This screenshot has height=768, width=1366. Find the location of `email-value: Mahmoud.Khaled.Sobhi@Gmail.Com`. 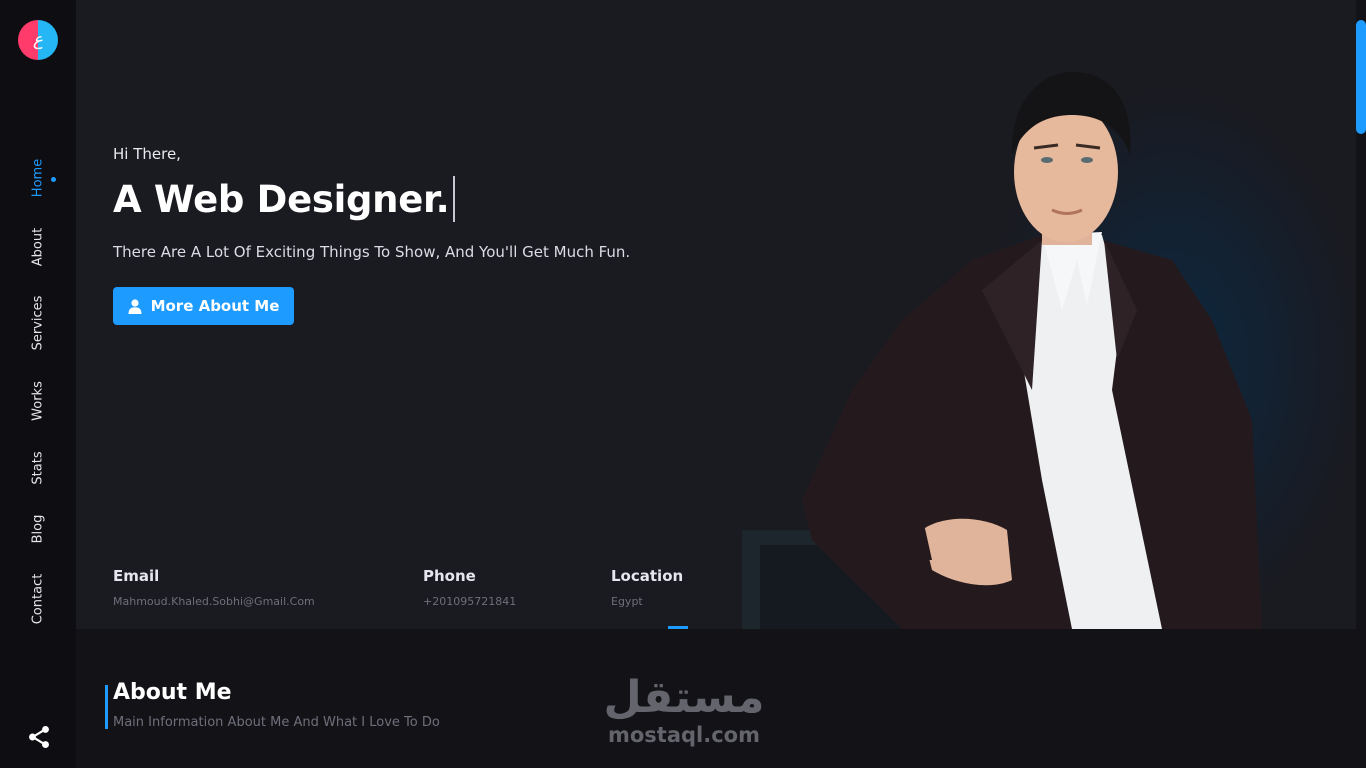

email-value: Mahmoud.Khaled.Sobhi@Gmail.Com is located at coordinates (214, 601).